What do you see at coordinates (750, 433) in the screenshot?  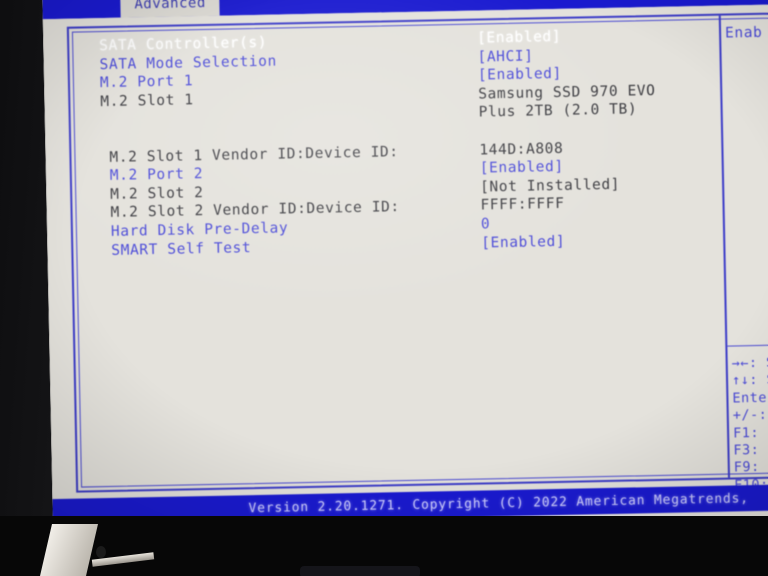 I see `key-hint: F1: Gener` at bounding box center [750, 433].